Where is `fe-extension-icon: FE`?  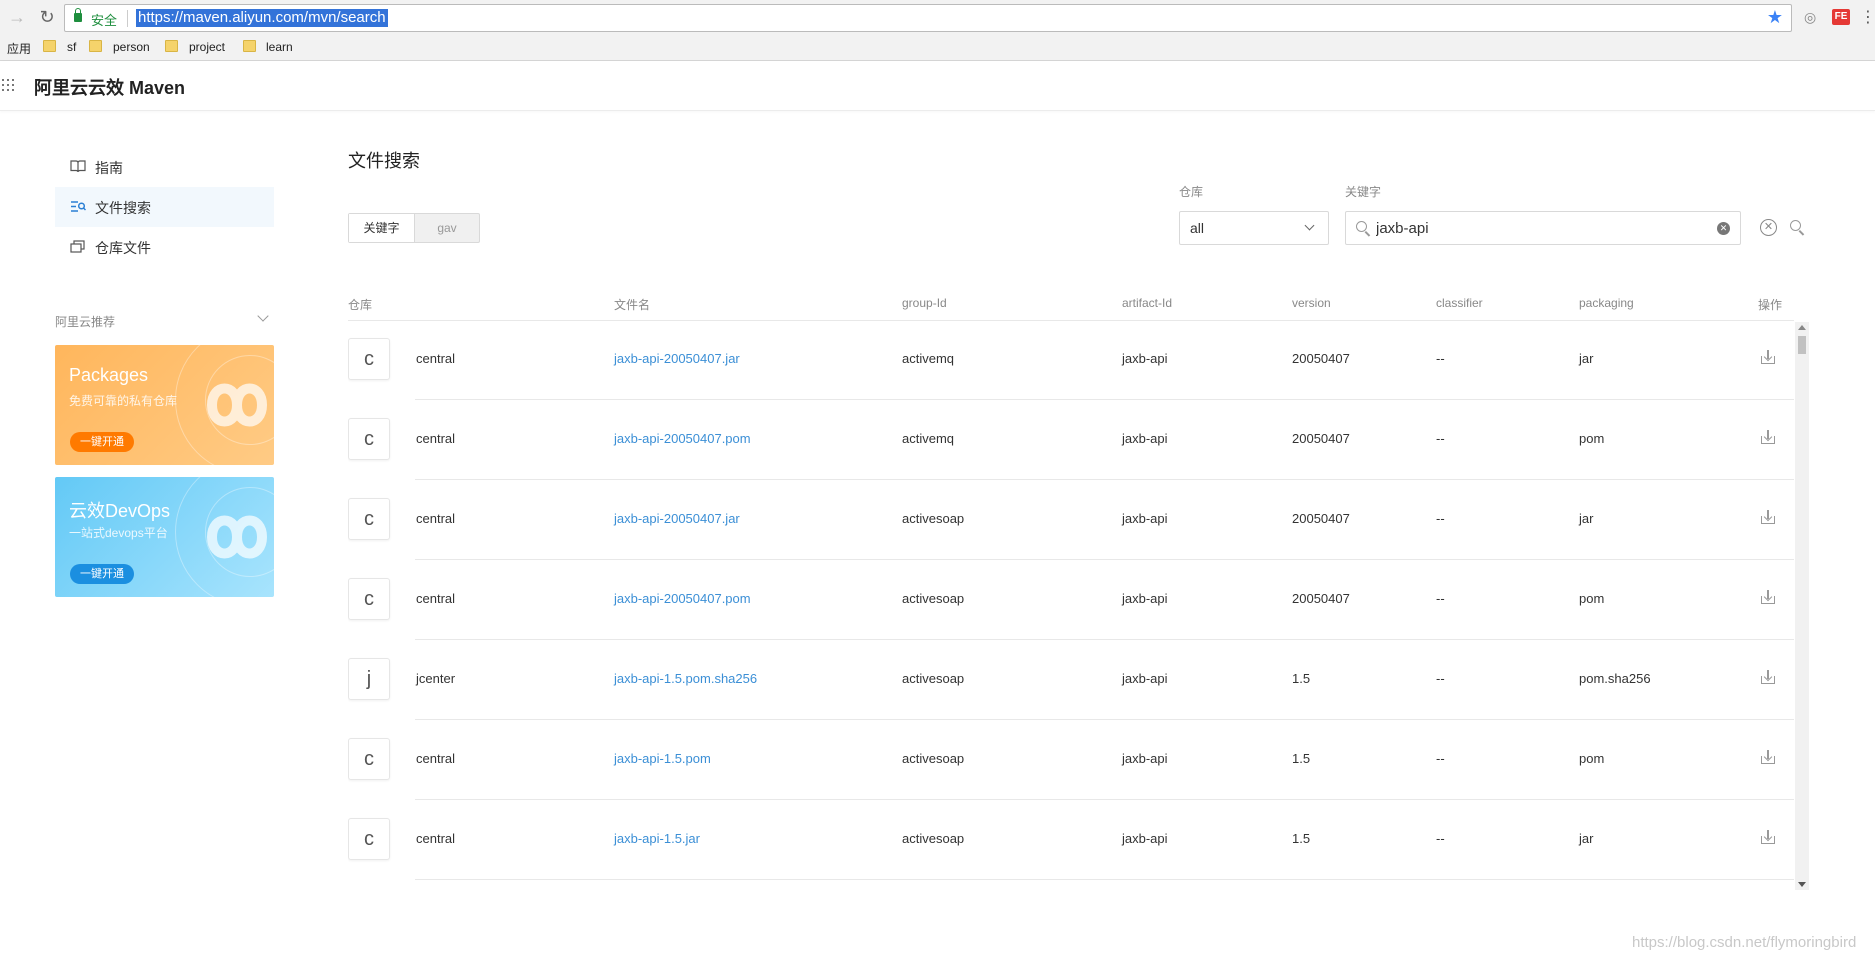 fe-extension-icon: FE is located at coordinates (1841, 17).